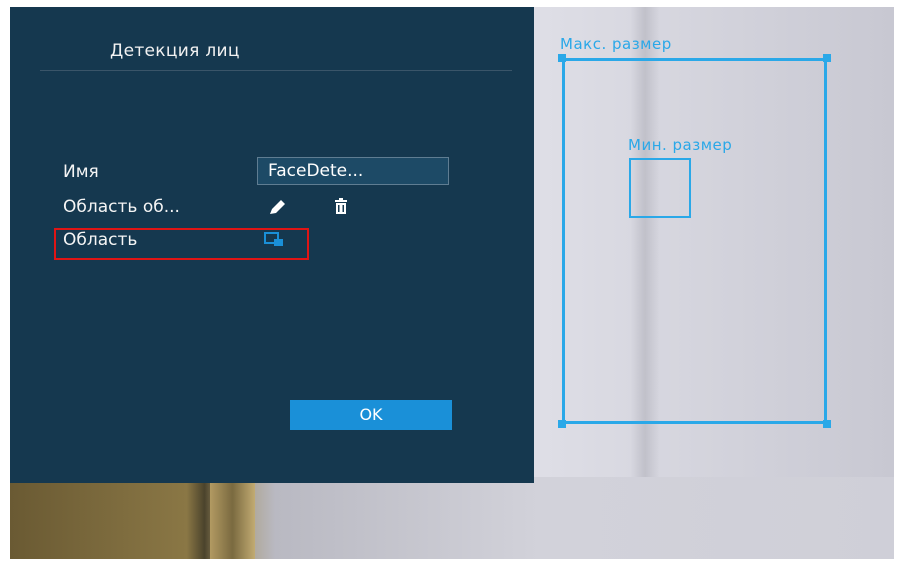 The height and width of the screenshot is (562, 904). What do you see at coordinates (827, 58) in the screenshot?
I see `region-handle-top-right` at bounding box center [827, 58].